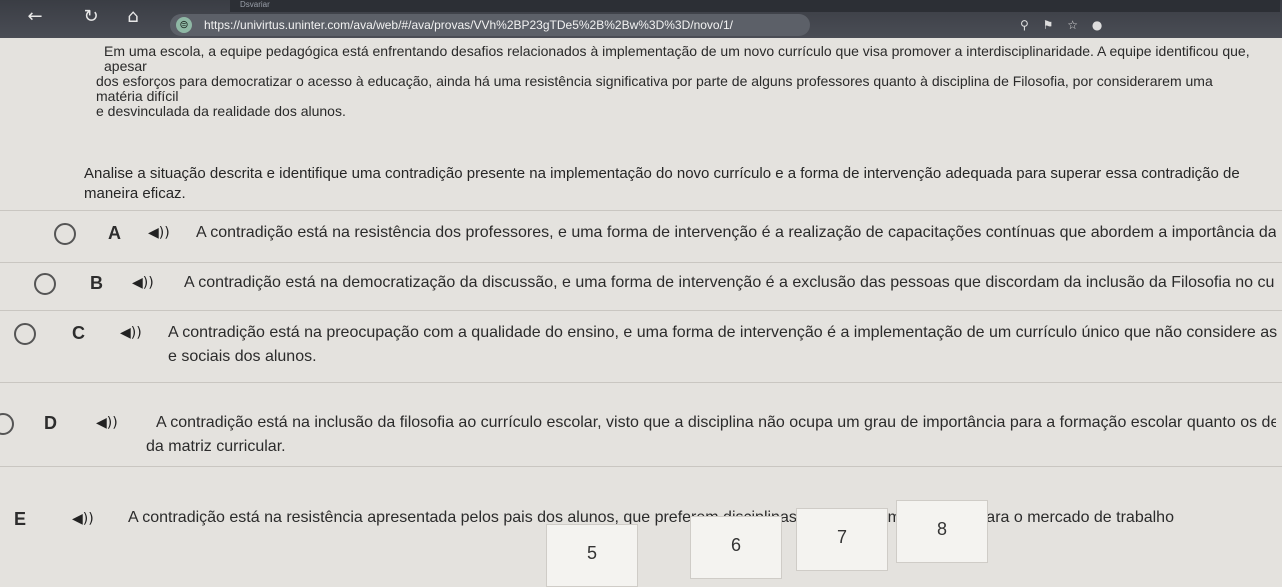 This screenshot has height=587, width=1282. I want to click on context-line: e desvinculada da realidade dos alunos., so click(221, 111).